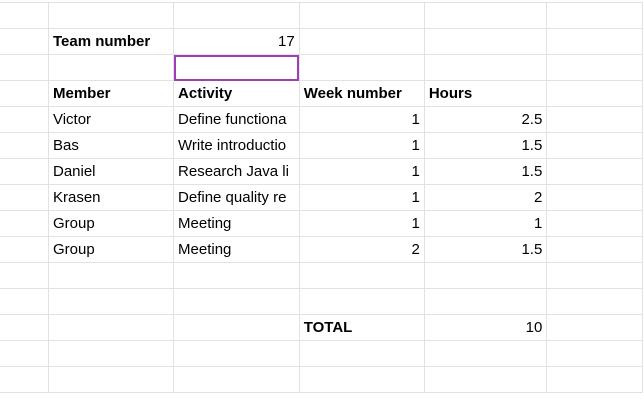 The height and width of the screenshot is (400, 644). What do you see at coordinates (485, 119) in the screenshot?
I see `hours-cell: 2.5` at bounding box center [485, 119].